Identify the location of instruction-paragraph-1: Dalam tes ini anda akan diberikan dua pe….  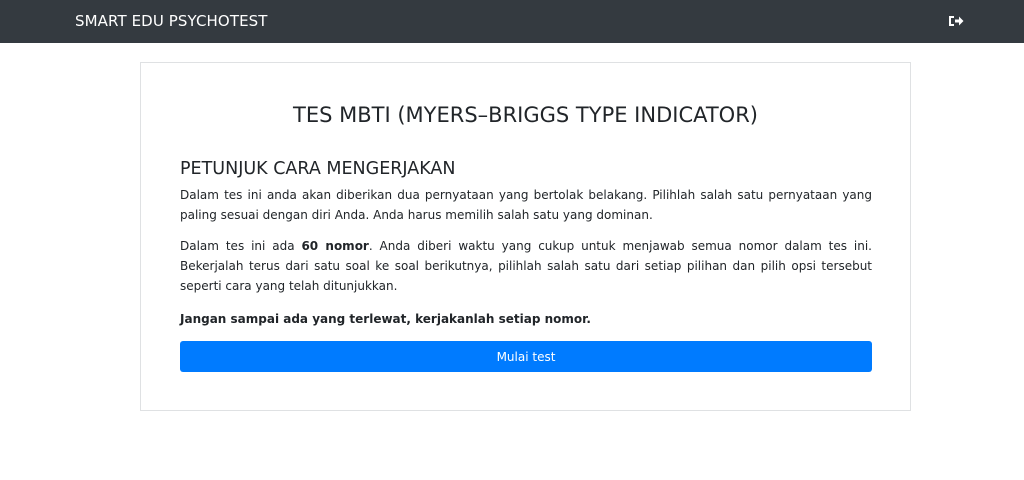
(526, 205).